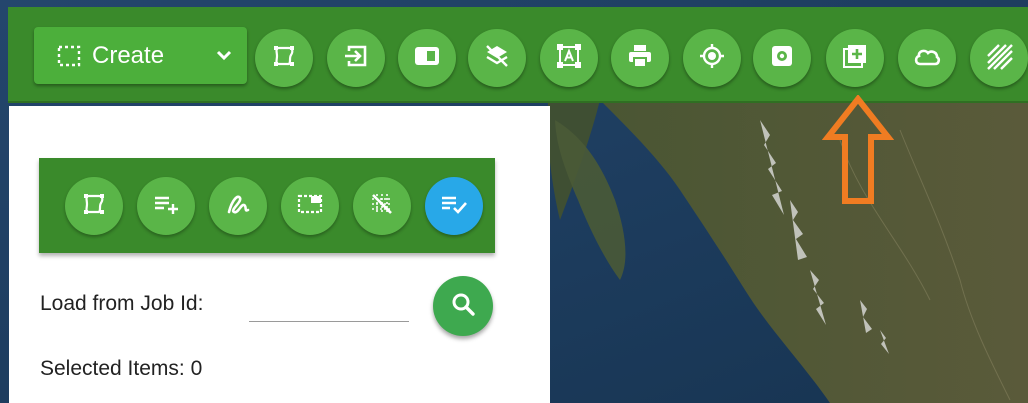  I want to click on lasso-tool-button, so click(94, 206).